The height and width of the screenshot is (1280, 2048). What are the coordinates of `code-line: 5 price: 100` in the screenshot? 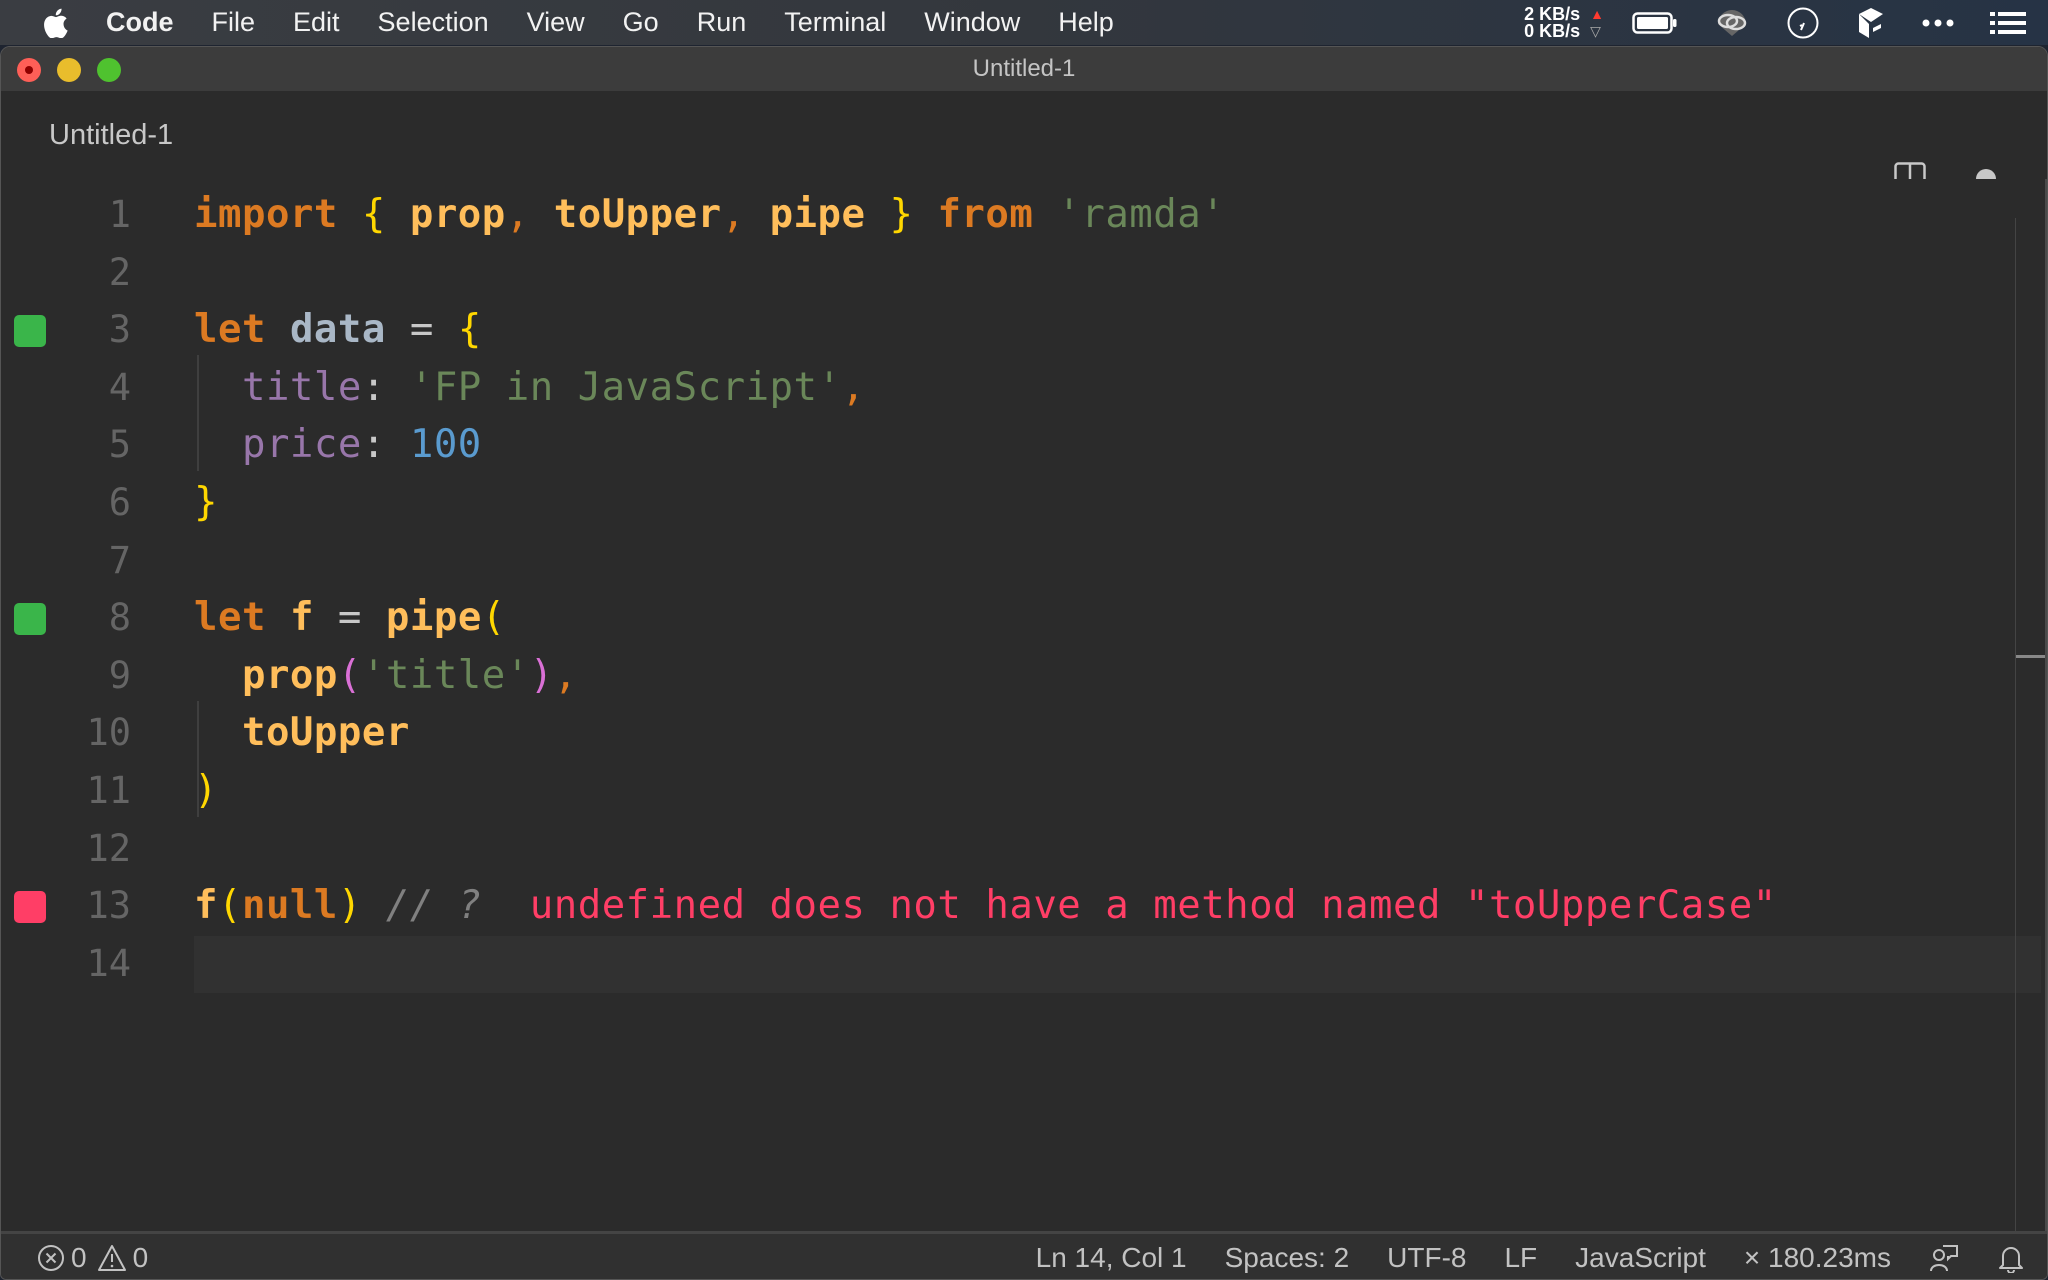 It's located at (1021, 446).